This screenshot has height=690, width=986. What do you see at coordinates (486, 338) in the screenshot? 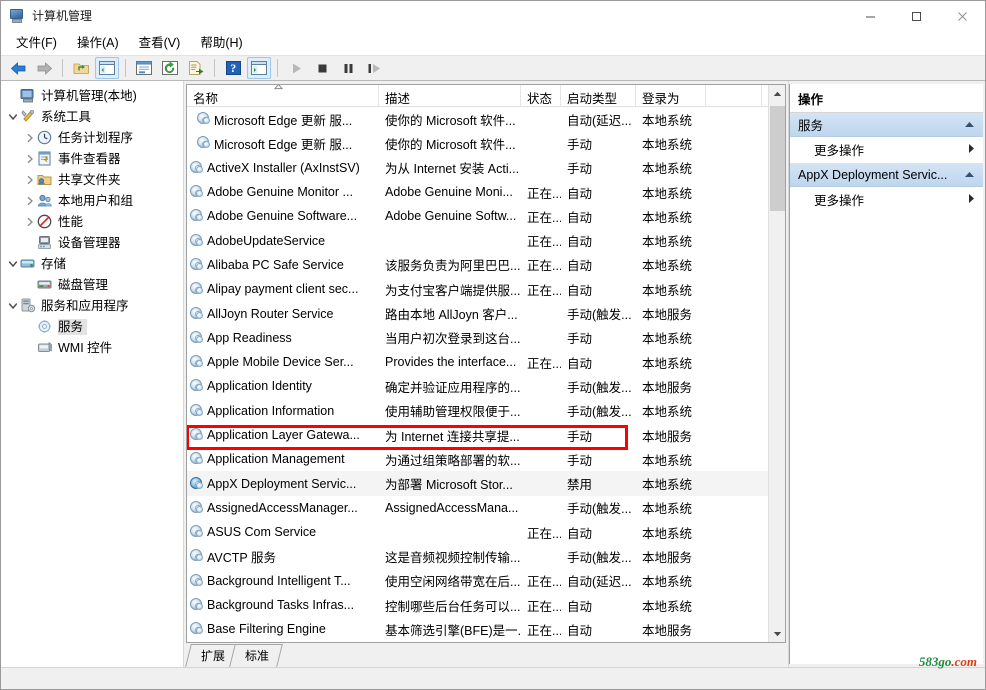
I see `table-row: App Readiness 当用户初次登录到这台... 手动 本地系统` at bounding box center [486, 338].